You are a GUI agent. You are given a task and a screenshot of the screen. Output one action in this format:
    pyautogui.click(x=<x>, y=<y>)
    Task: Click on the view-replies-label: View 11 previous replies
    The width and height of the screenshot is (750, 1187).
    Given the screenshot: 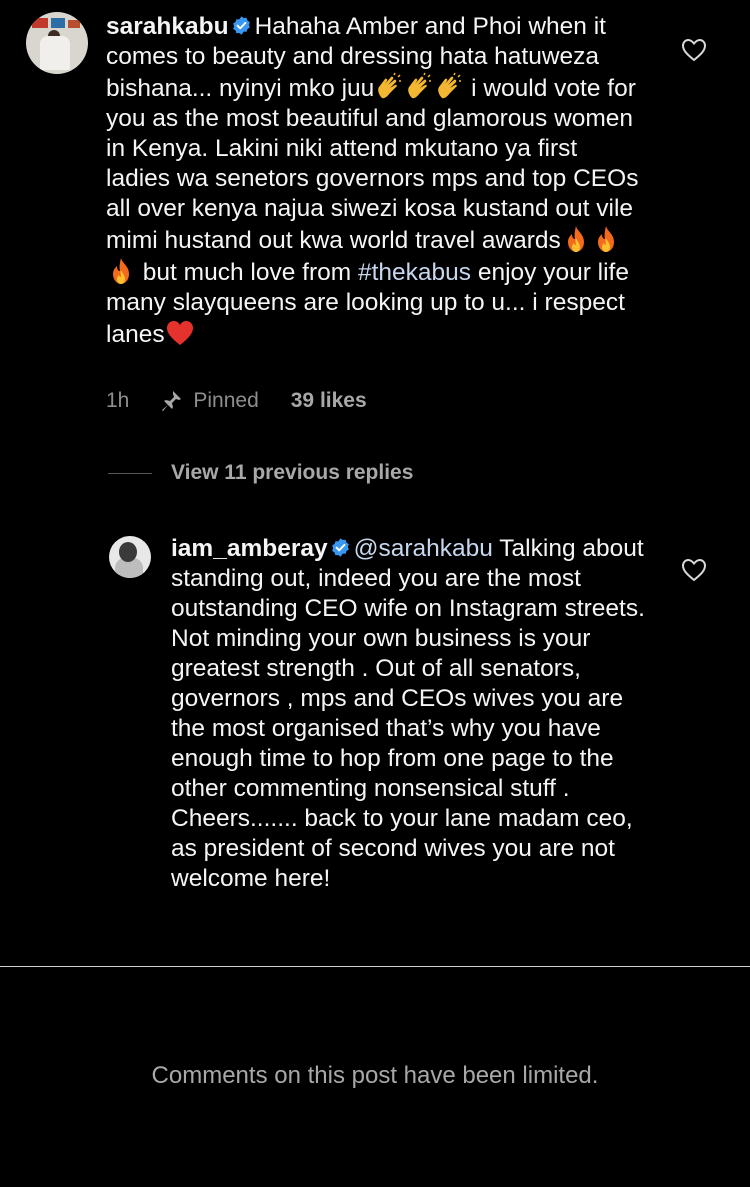 What is the action you would take?
    pyautogui.click(x=292, y=472)
    